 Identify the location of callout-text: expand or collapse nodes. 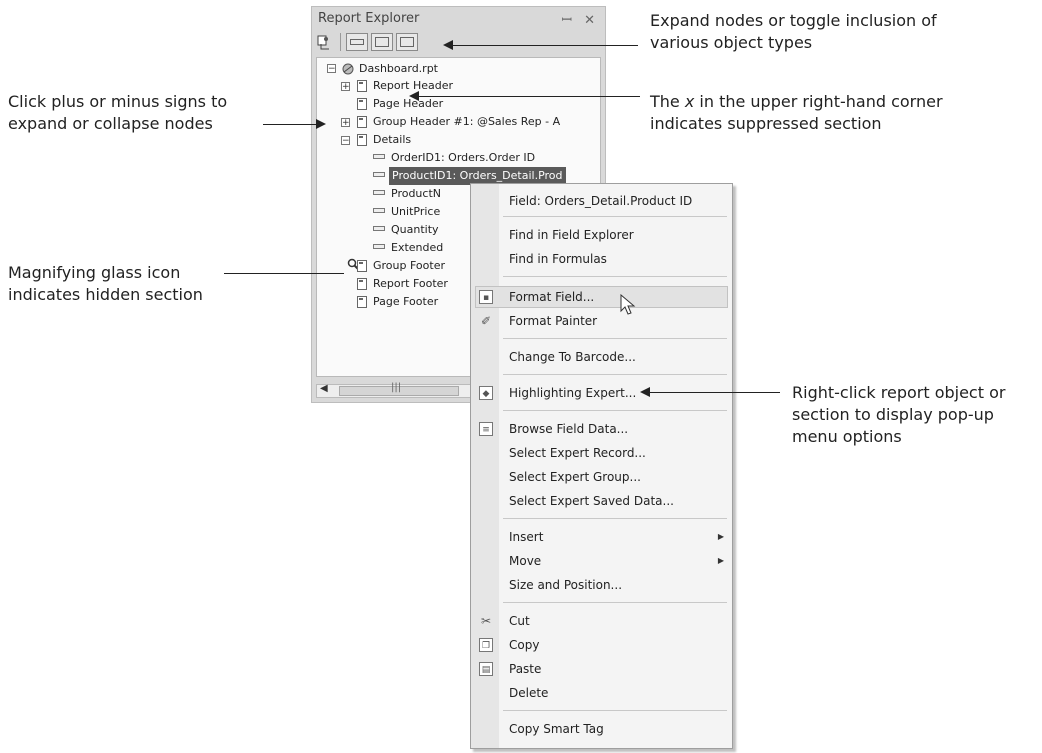
(110, 123).